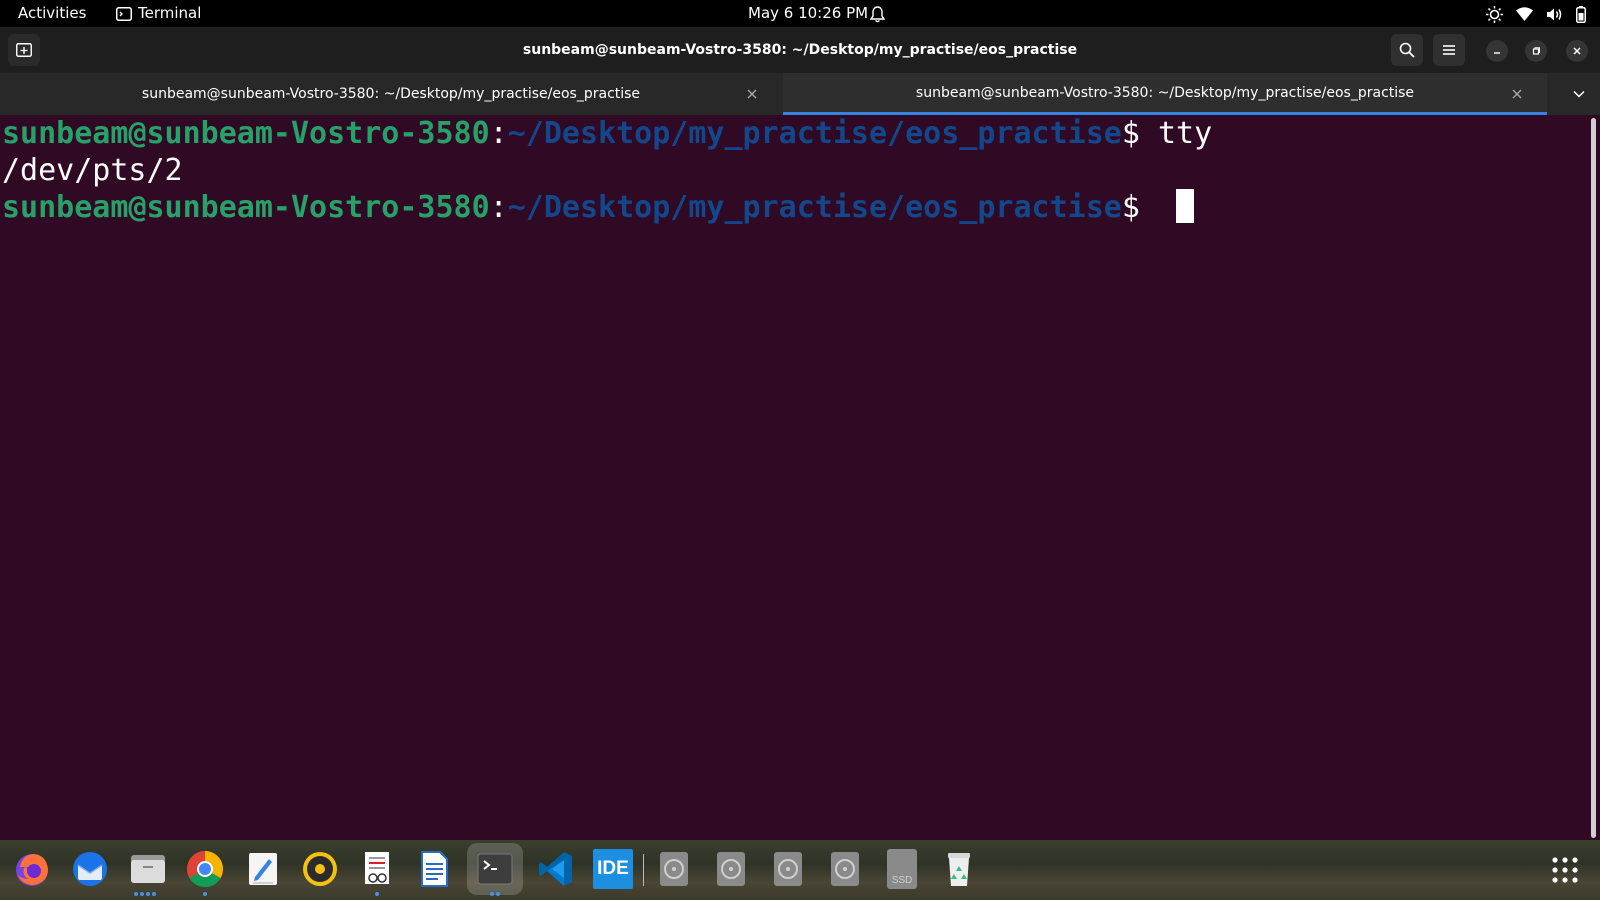 This screenshot has width=1600, height=900. Describe the element at coordinates (643, 870) in the screenshot. I see `dock-separator` at that location.